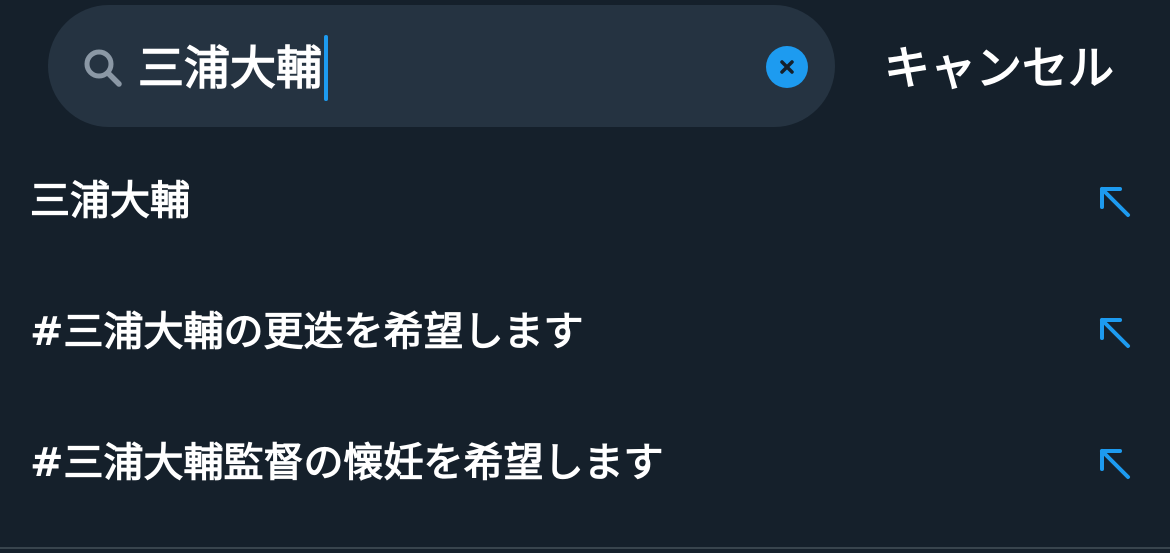 This screenshot has width=1170, height=553. What do you see at coordinates (326, 68) in the screenshot?
I see `text-caret` at bounding box center [326, 68].